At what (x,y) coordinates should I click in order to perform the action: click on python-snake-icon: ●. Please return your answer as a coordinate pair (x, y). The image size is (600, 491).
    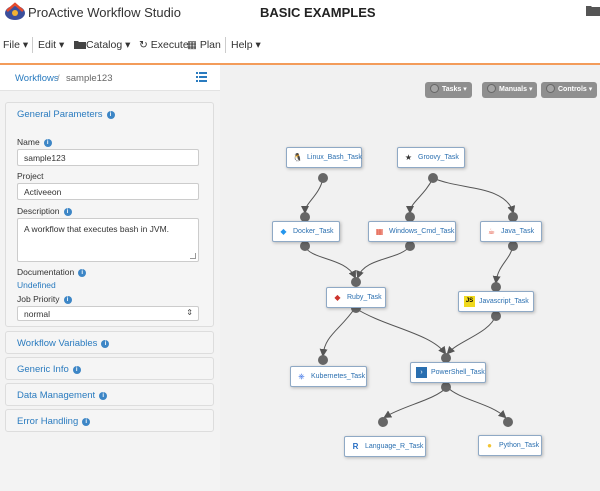
    Looking at the image, I should click on (489, 445).